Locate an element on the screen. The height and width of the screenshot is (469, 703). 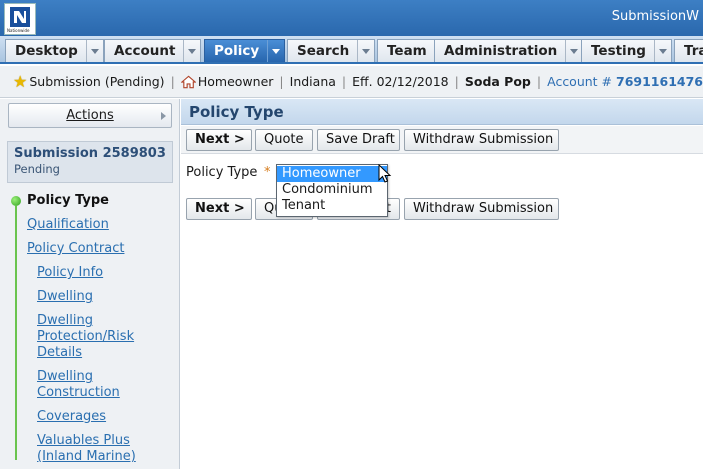
chevron-right-icon is located at coordinates (163, 116).